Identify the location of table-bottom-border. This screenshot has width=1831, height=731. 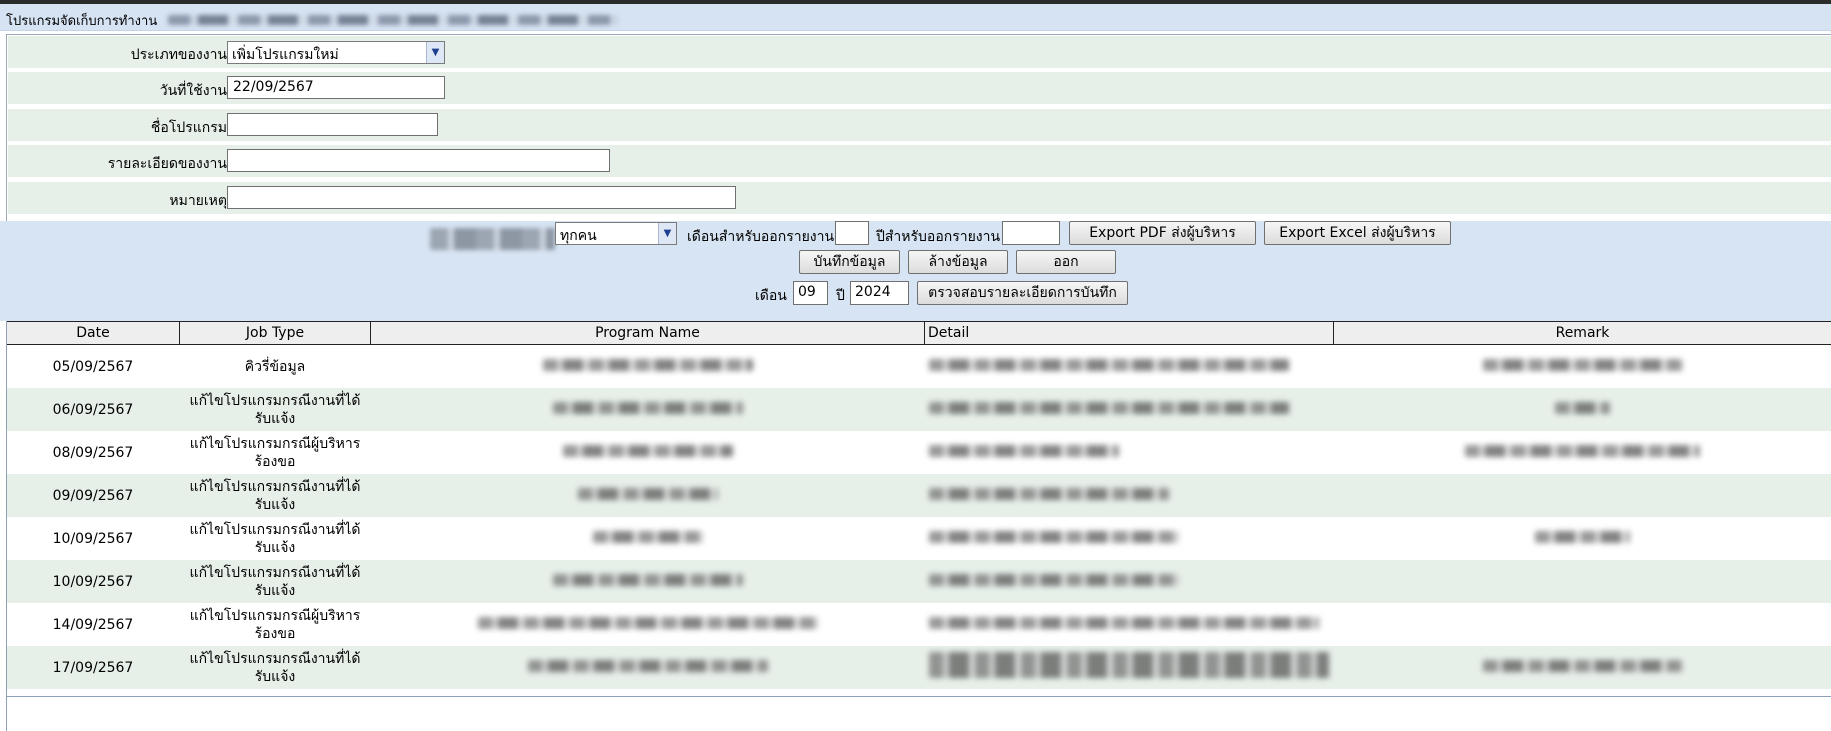
(918, 696).